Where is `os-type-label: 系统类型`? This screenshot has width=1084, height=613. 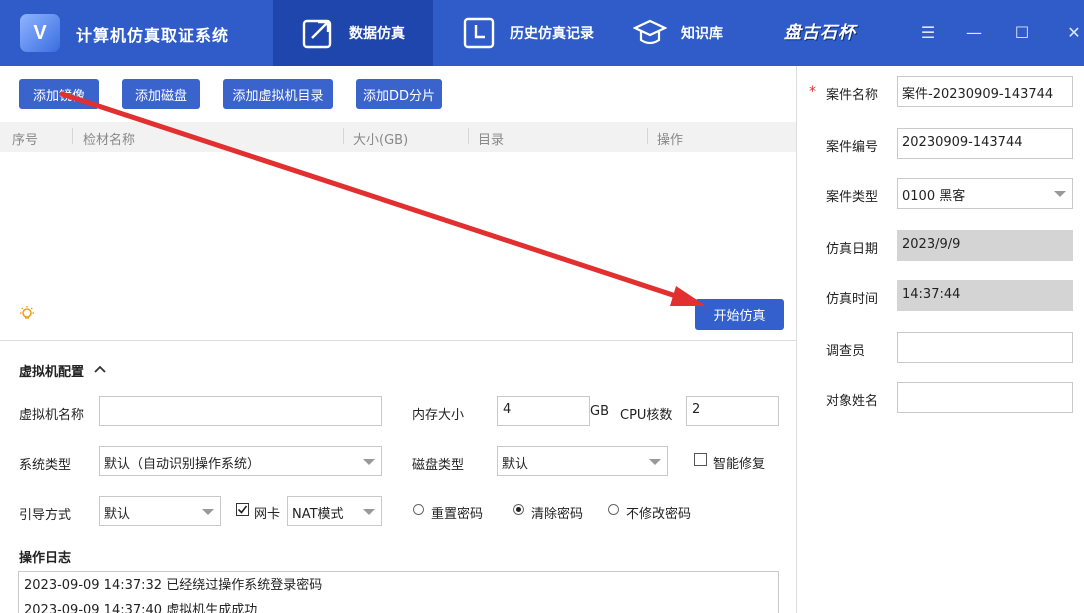 os-type-label: 系统类型 is located at coordinates (45, 465).